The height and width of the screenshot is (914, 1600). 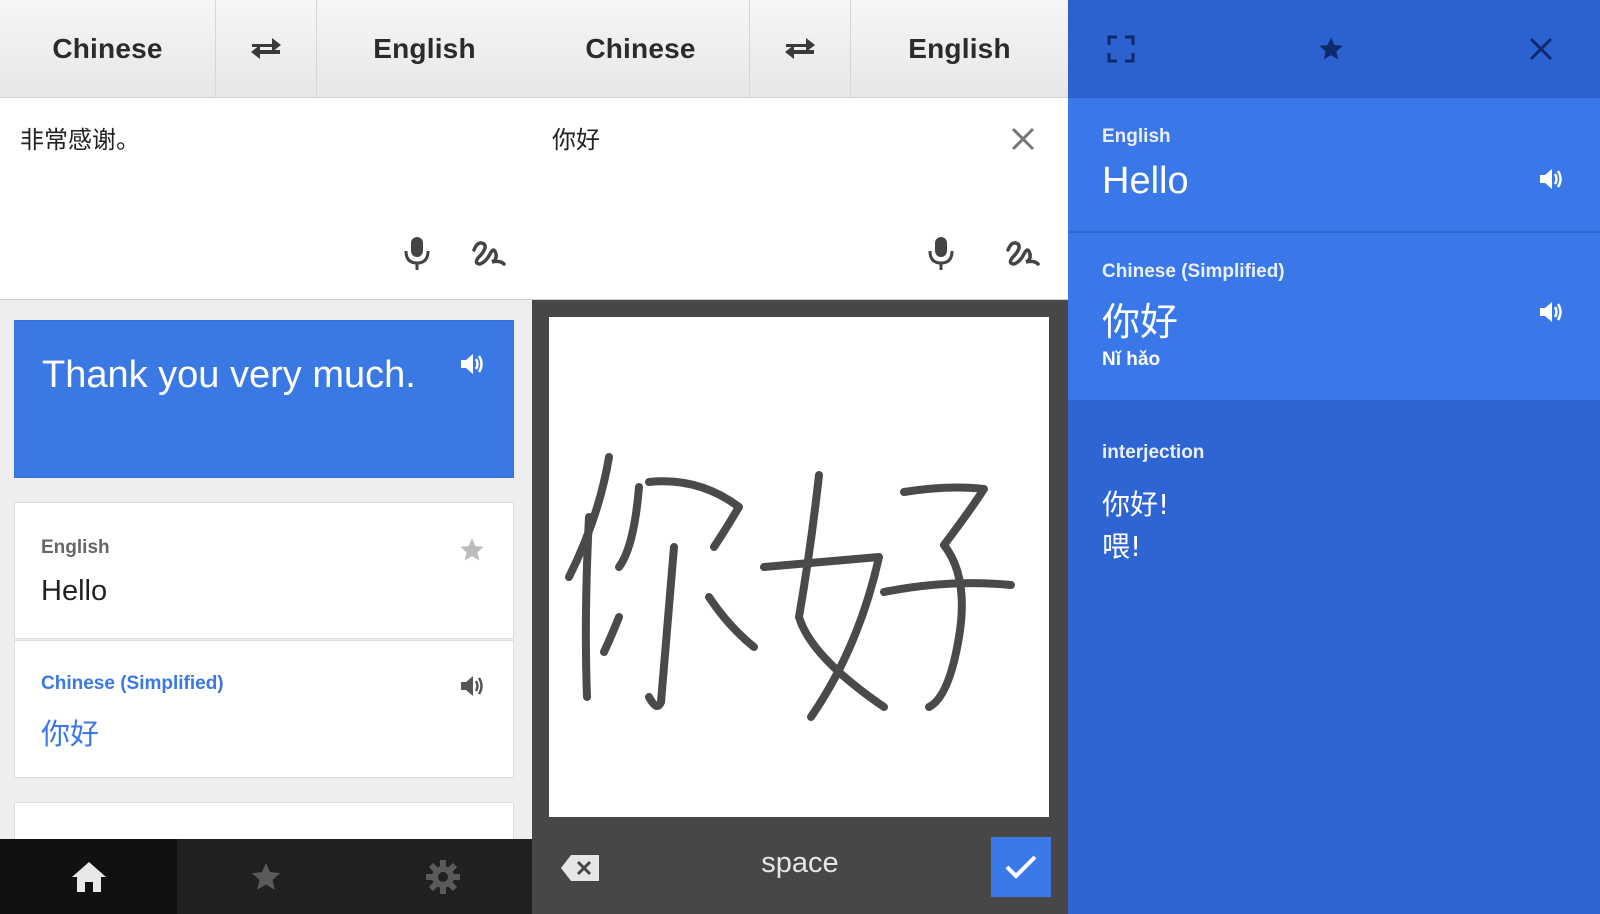 I want to click on favorite-button, so click(x=1331, y=49).